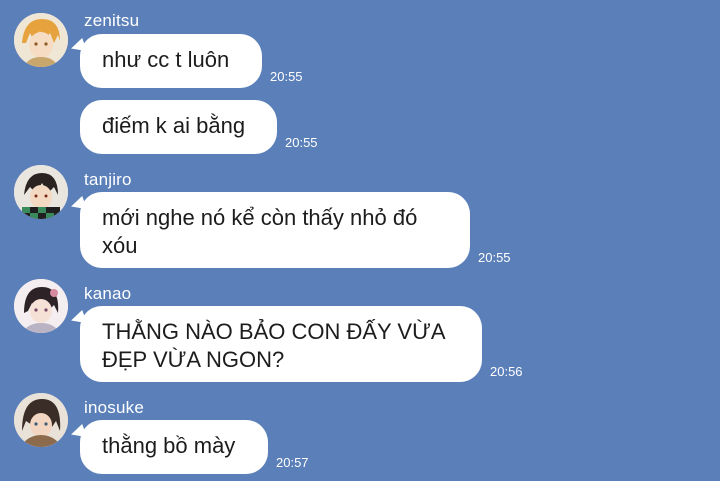 The width and height of the screenshot is (720, 481). What do you see at coordinates (41, 420) in the screenshot?
I see `inosuke-avatar-icon` at bounding box center [41, 420].